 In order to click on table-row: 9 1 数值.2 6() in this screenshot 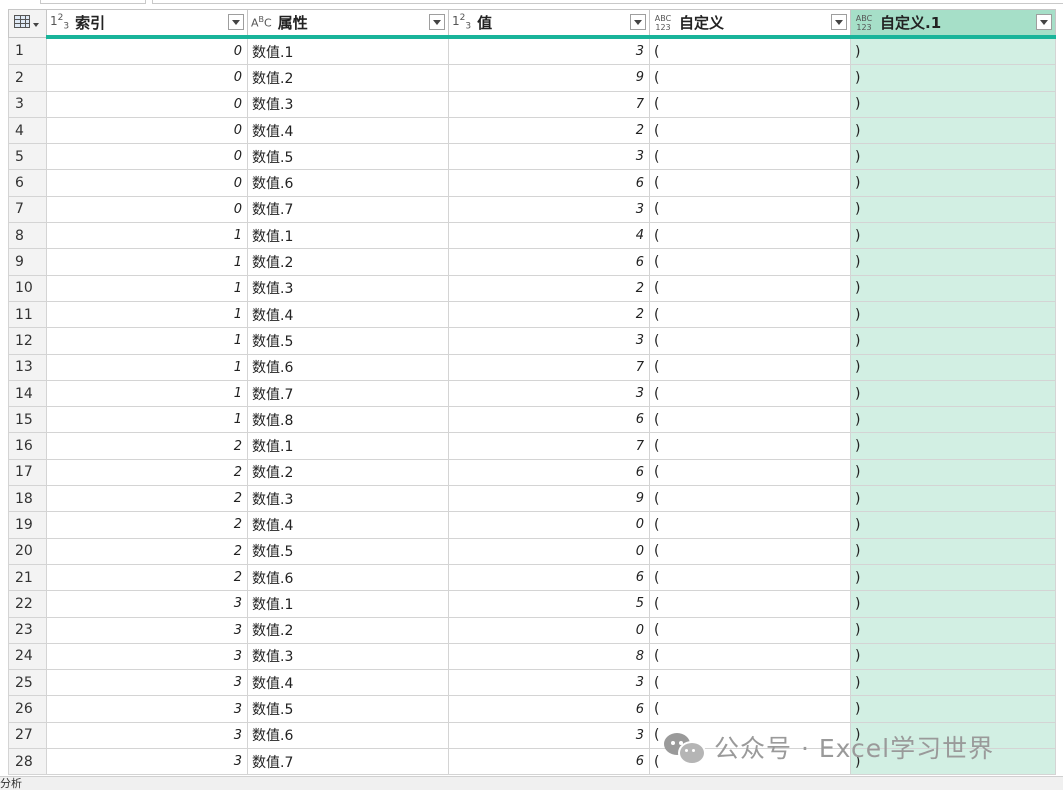, I will do `click(532, 262)`.